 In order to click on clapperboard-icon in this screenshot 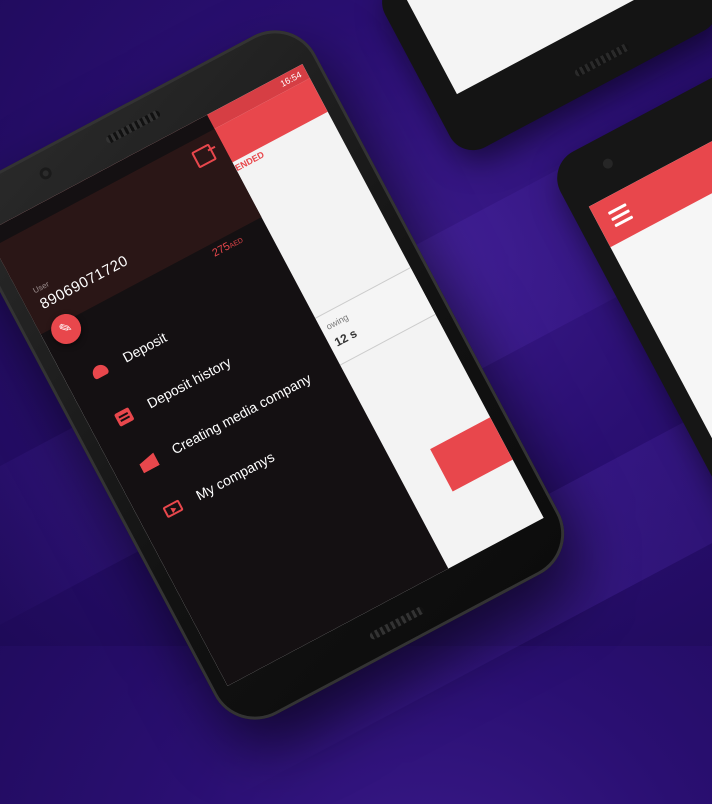, I will do `click(149, 463)`.